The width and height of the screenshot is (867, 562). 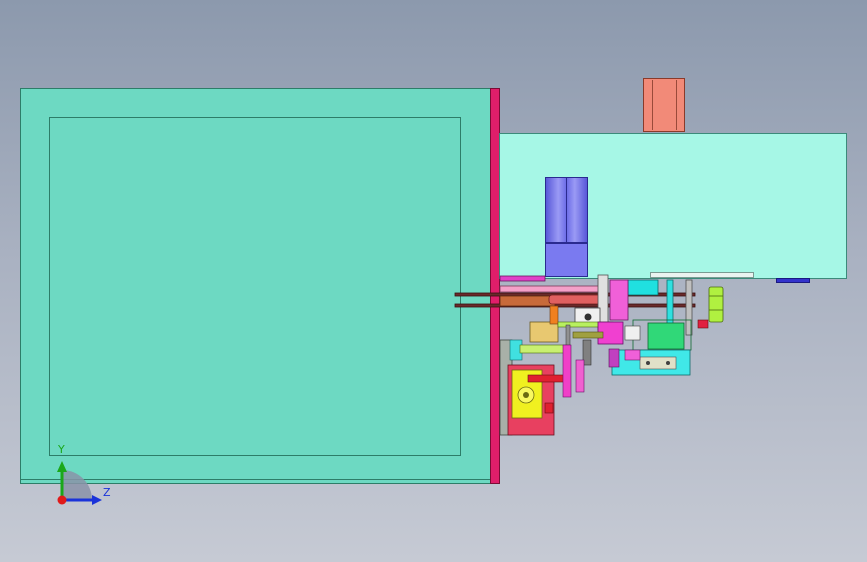 What do you see at coordinates (107, 492) in the screenshot?
I see `z-axis-label: Z` at bounding box center [107, 492].